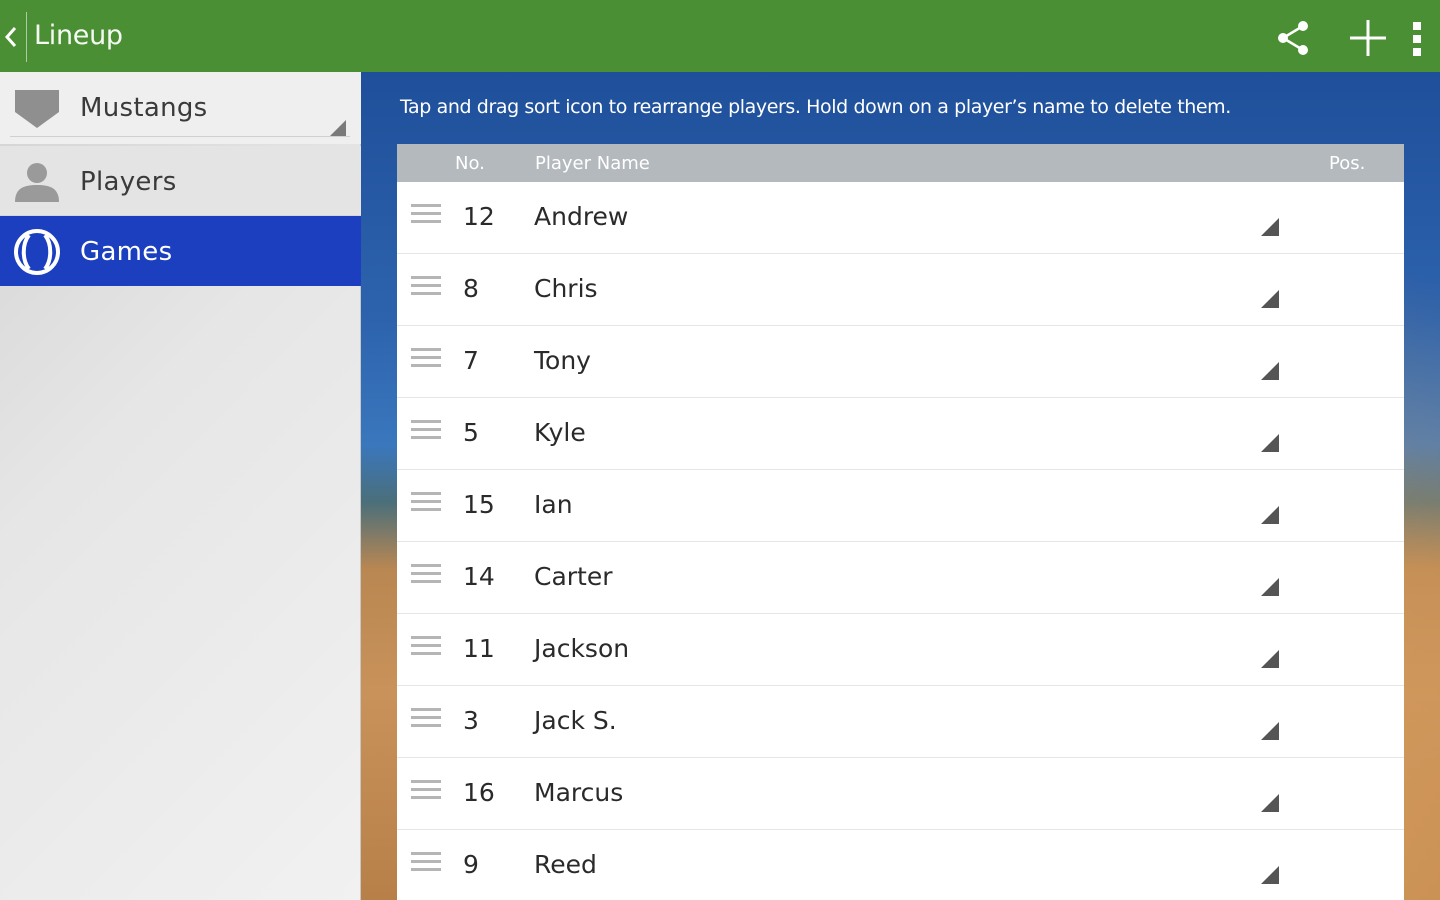  I want to click on player-number: 7, so click(471, 360).